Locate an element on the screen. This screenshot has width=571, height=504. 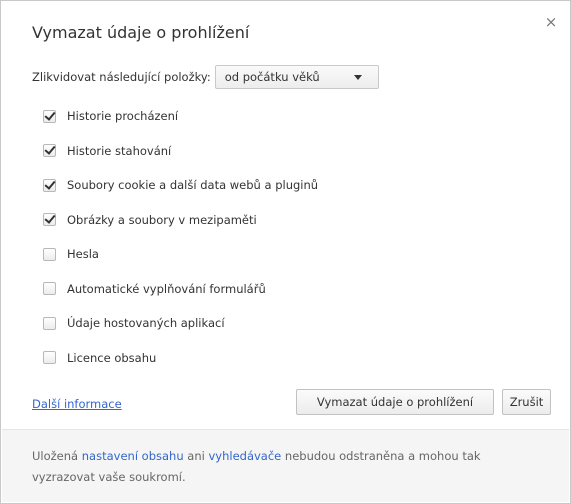
item-hosted-app-data: Údaje hostovaných aplikací is located at coordinates (180, 323).